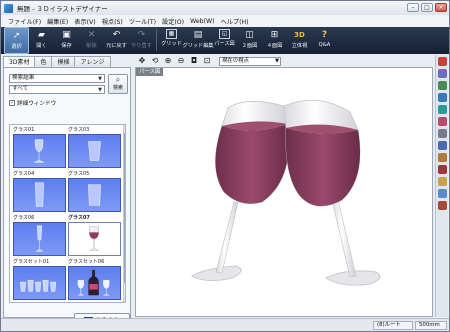 The height and width of the screenshot is (332, 450). I want to click on tool-icon, so click(442, 205).